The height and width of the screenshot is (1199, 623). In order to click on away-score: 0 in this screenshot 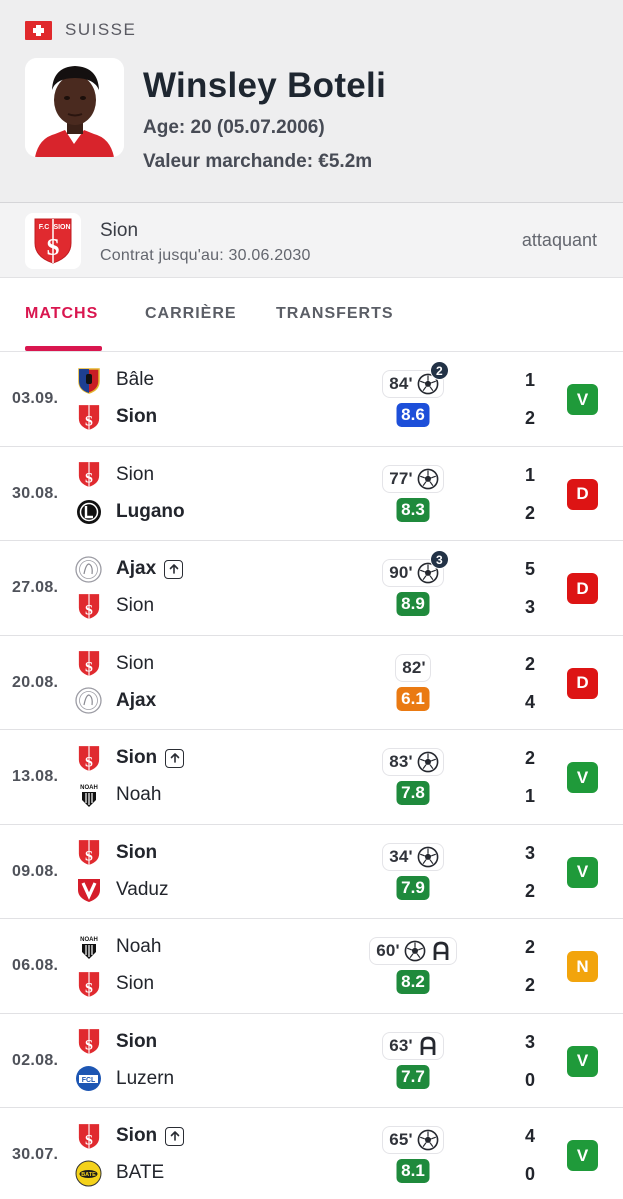, I will do `click(529, 1079)`.